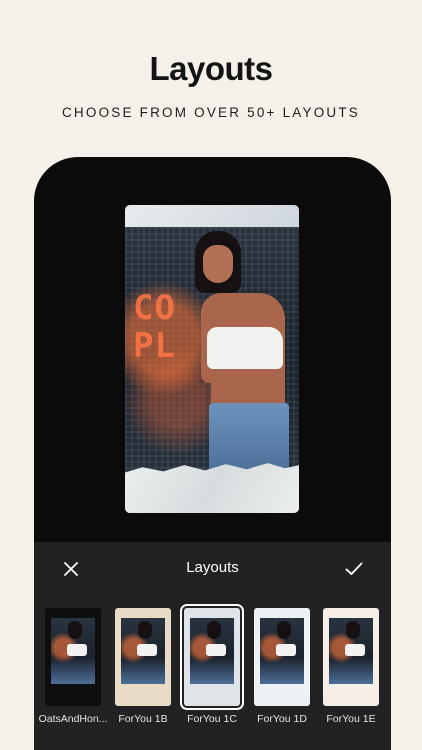  What do you see at coordinates (218, 264) in the screenshot?
I see `person-face` at bounding box center [218, 264].